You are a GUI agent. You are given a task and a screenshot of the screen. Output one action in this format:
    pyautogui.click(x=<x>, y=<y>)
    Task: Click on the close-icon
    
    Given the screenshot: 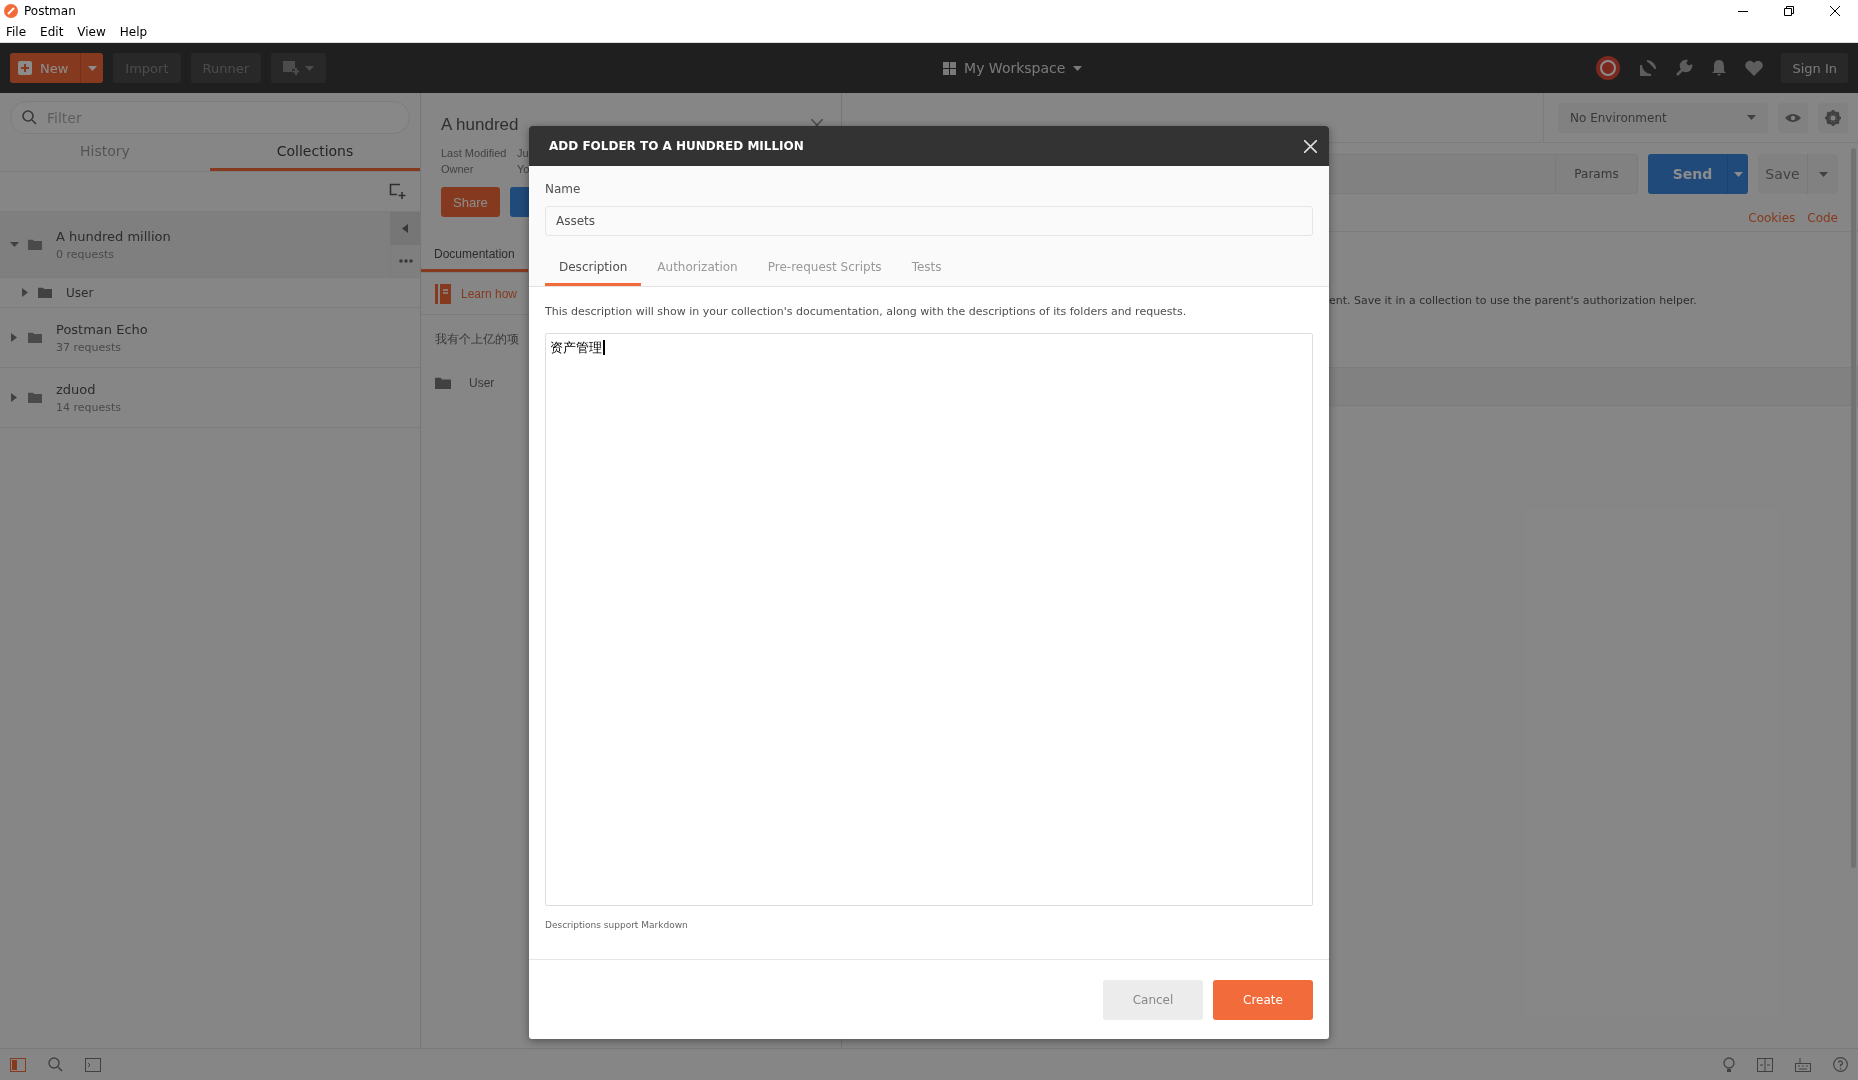 What is the action you would take?
    pyautogui.click(x=1835, y=11)
    